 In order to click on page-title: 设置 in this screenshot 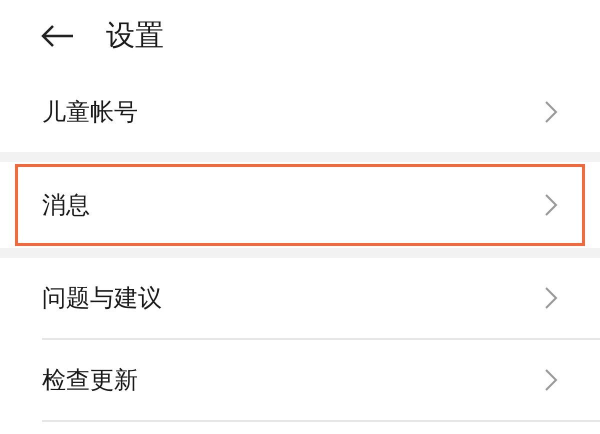, I will do `click(135, 35)`.